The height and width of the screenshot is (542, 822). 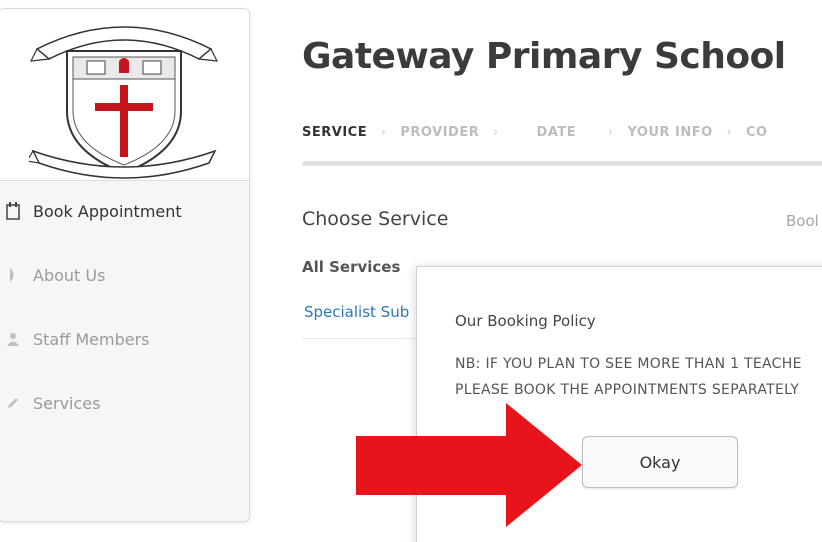 I want to click on user-icon, so click(x=13, y=339).